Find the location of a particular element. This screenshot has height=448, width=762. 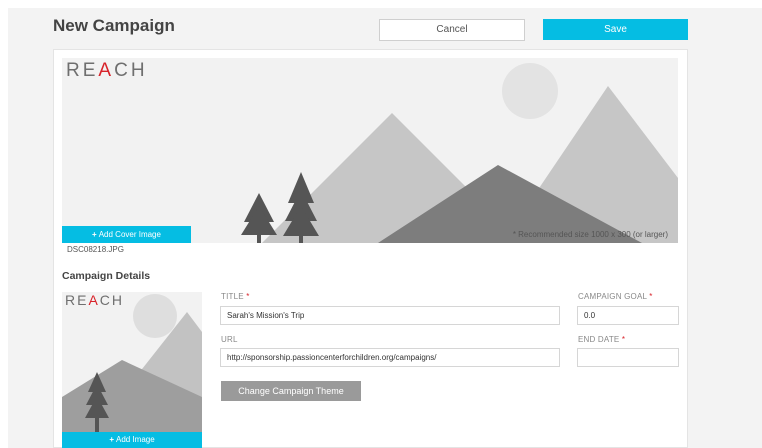

end-date-input is located at coordinates (628, 357).